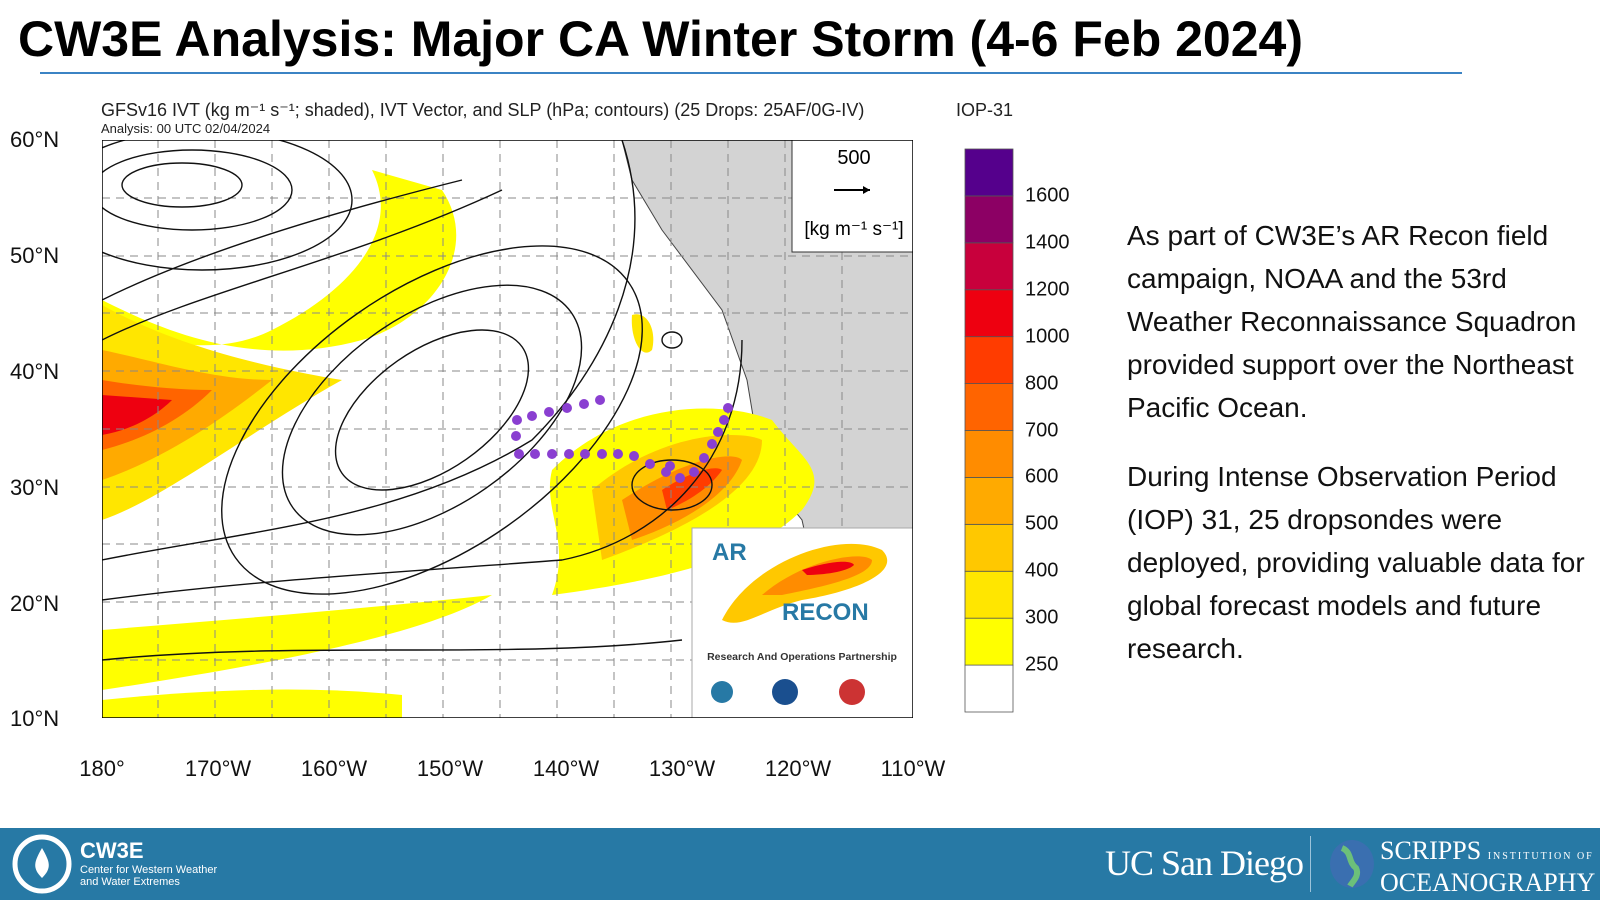  Describe the element at coordinates (35, 603) in the screenshot. I see `lat-tick: 20°N` at that location.